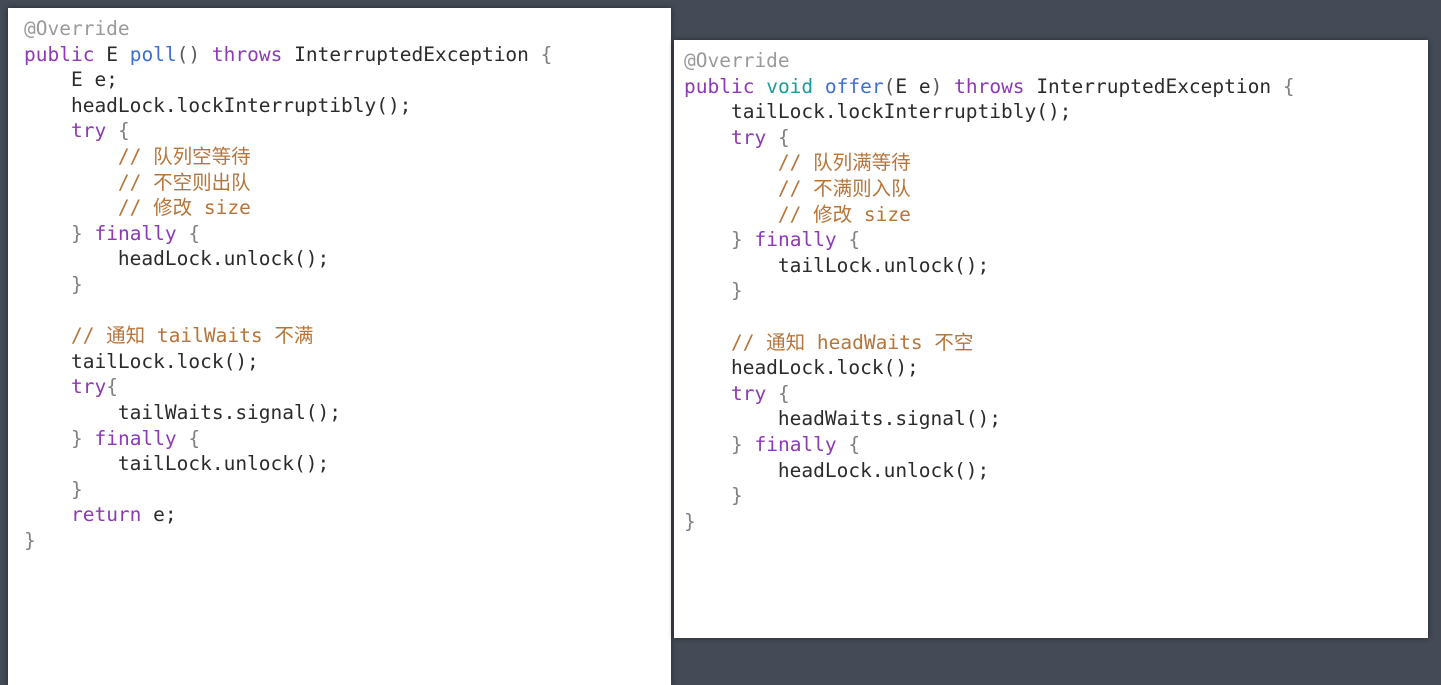 The image size is (1441, 685). I want to click on code-token-method: poll, so click(153, 54).